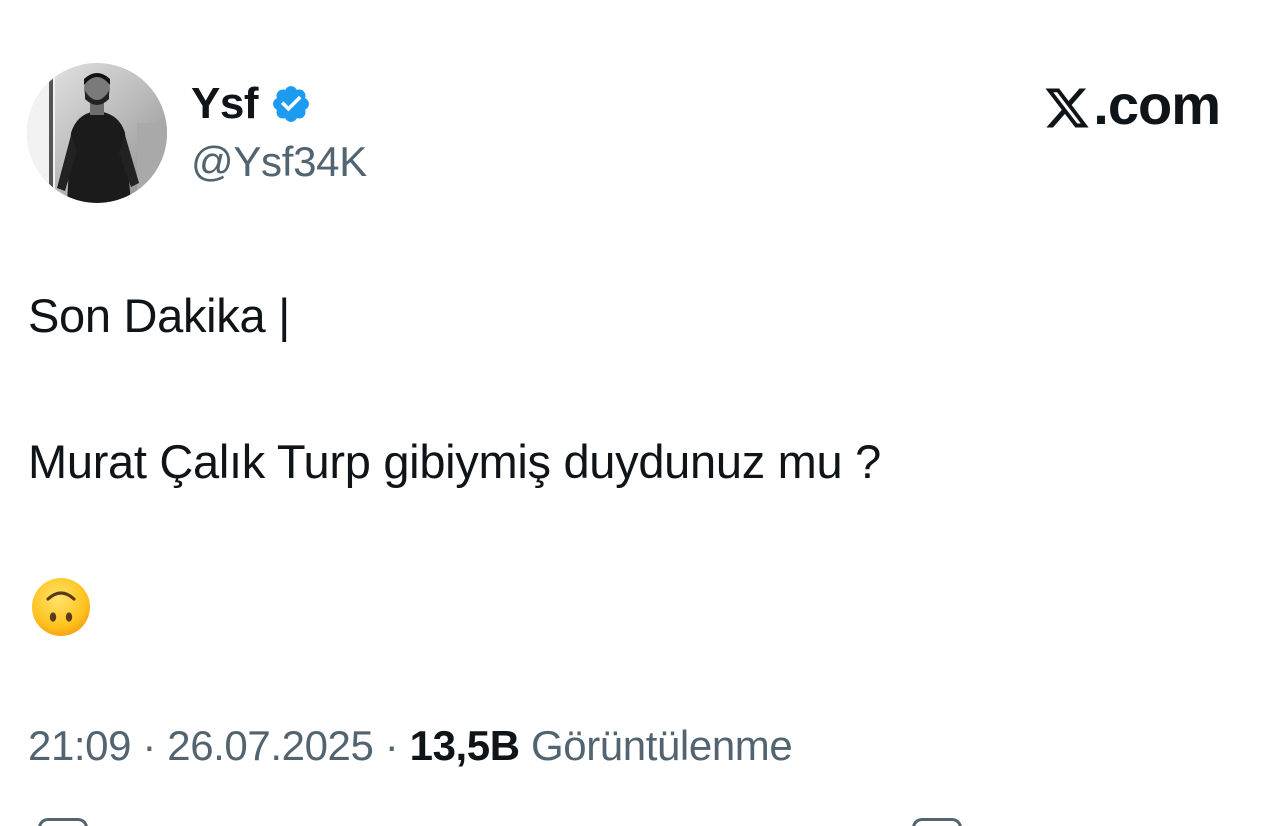 Image resolution: width=1280 pixels, height=826 pixels. I want to click on tweet-date: 26.07.2025, so click(270, 745).